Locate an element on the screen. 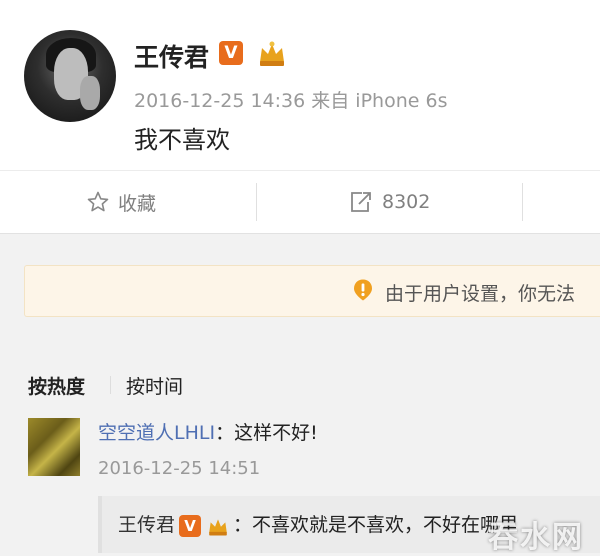 This screenshot has width=600, height=556. warning-icon is located at coordinates (363, 290).